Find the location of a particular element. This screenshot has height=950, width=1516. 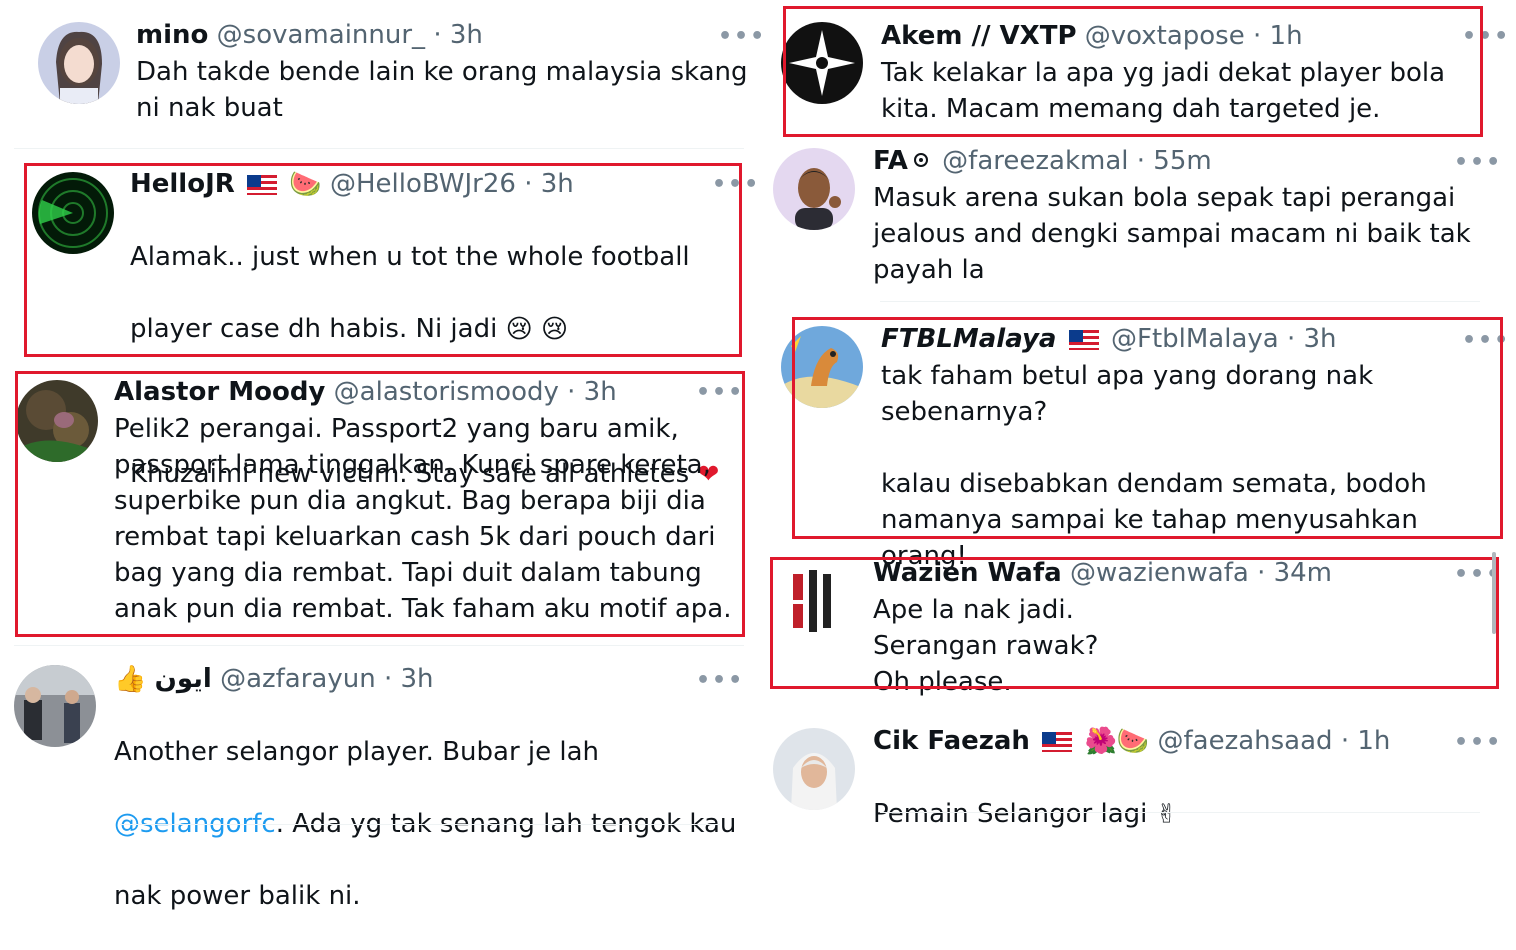

handle: @sovamainnur_ is located at coordinates (321, 35).